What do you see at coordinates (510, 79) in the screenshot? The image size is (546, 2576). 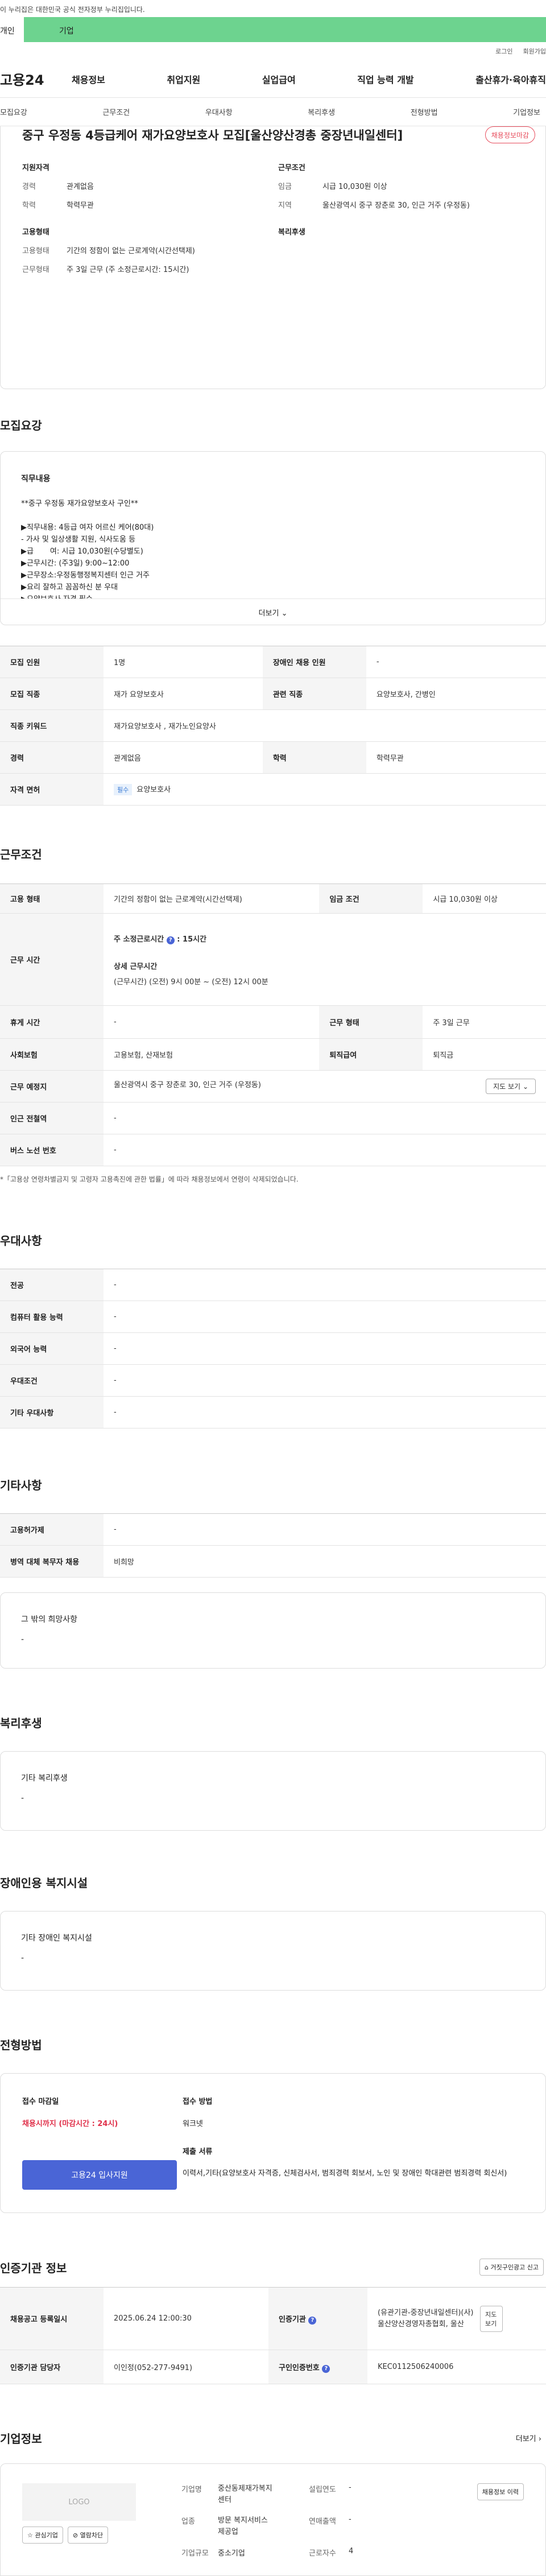 I see `gnb-item-leave: 출산휴가·육아휴직` at bounding box center [510, 79].